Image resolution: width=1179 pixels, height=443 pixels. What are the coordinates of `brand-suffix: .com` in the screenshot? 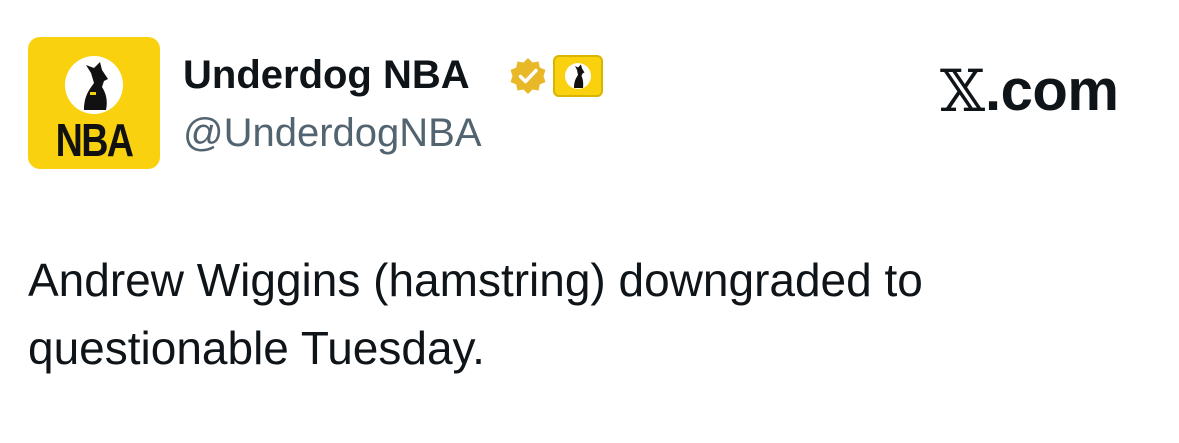 It's located at (1052, 90).